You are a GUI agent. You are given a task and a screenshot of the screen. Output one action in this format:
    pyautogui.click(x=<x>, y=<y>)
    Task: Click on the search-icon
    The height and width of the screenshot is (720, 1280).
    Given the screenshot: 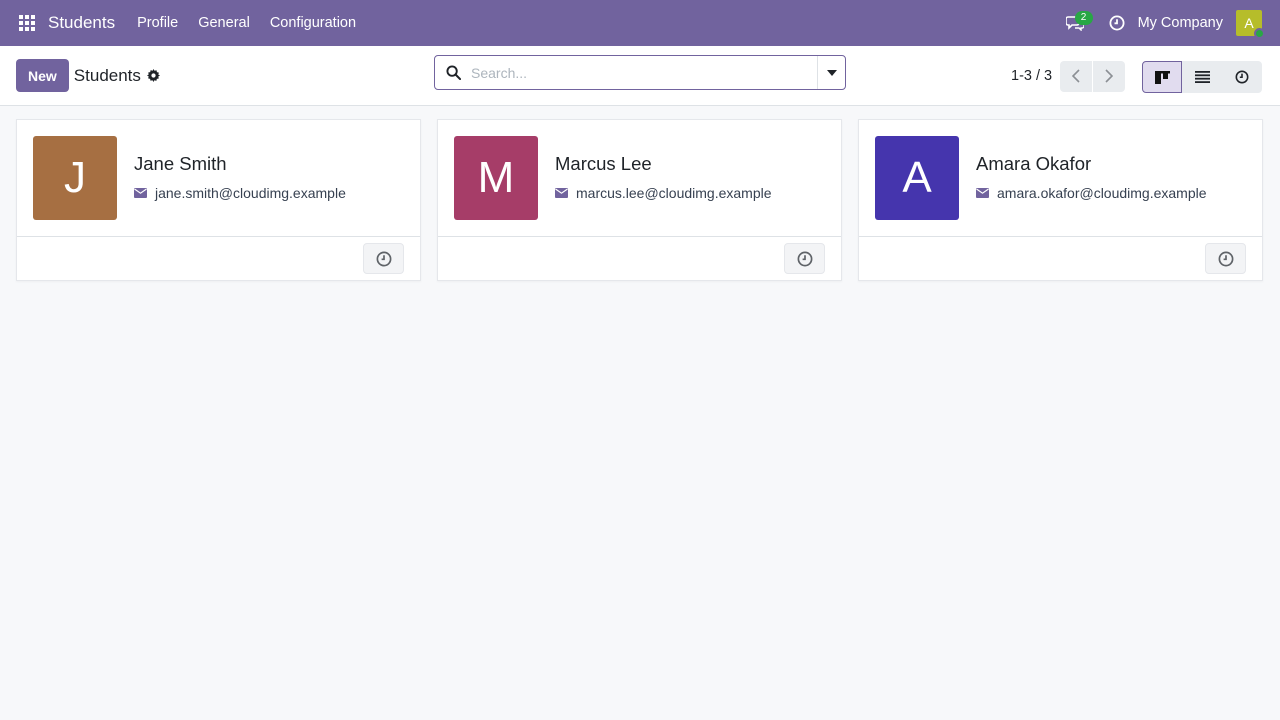 What is the action you would take?
    pyautogui.click(x=453, y=72)
    